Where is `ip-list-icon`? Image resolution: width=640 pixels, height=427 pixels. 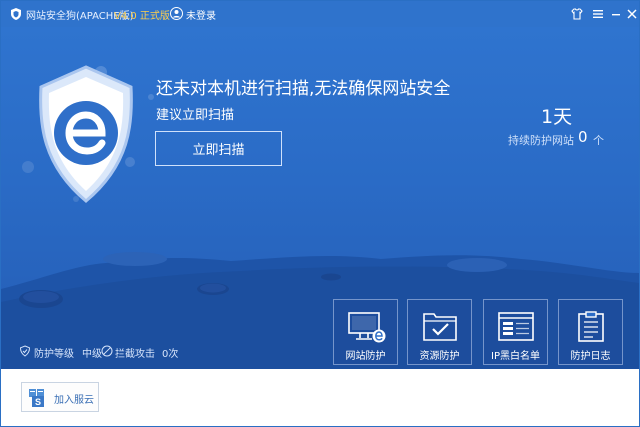 ip-list-icon is located at coordinates (516, 326).